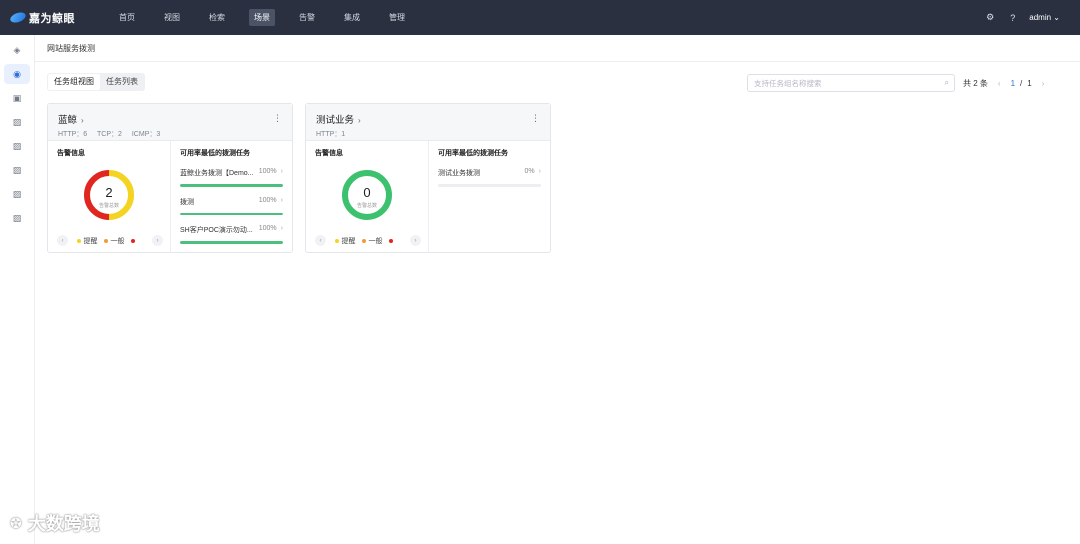 The width and height of the screenshot is (1080, 544). What do you see at coordinates (1013, 83) in the screenshot?
I see `current-page: 1` at bounding box center [1013, 83].